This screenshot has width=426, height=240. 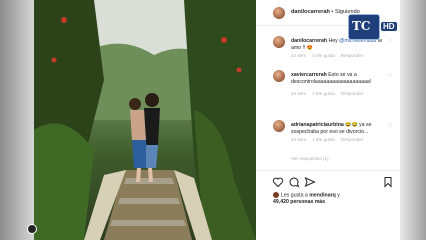 I want to click on channel-logo: TC, so click(x=364, y=27).